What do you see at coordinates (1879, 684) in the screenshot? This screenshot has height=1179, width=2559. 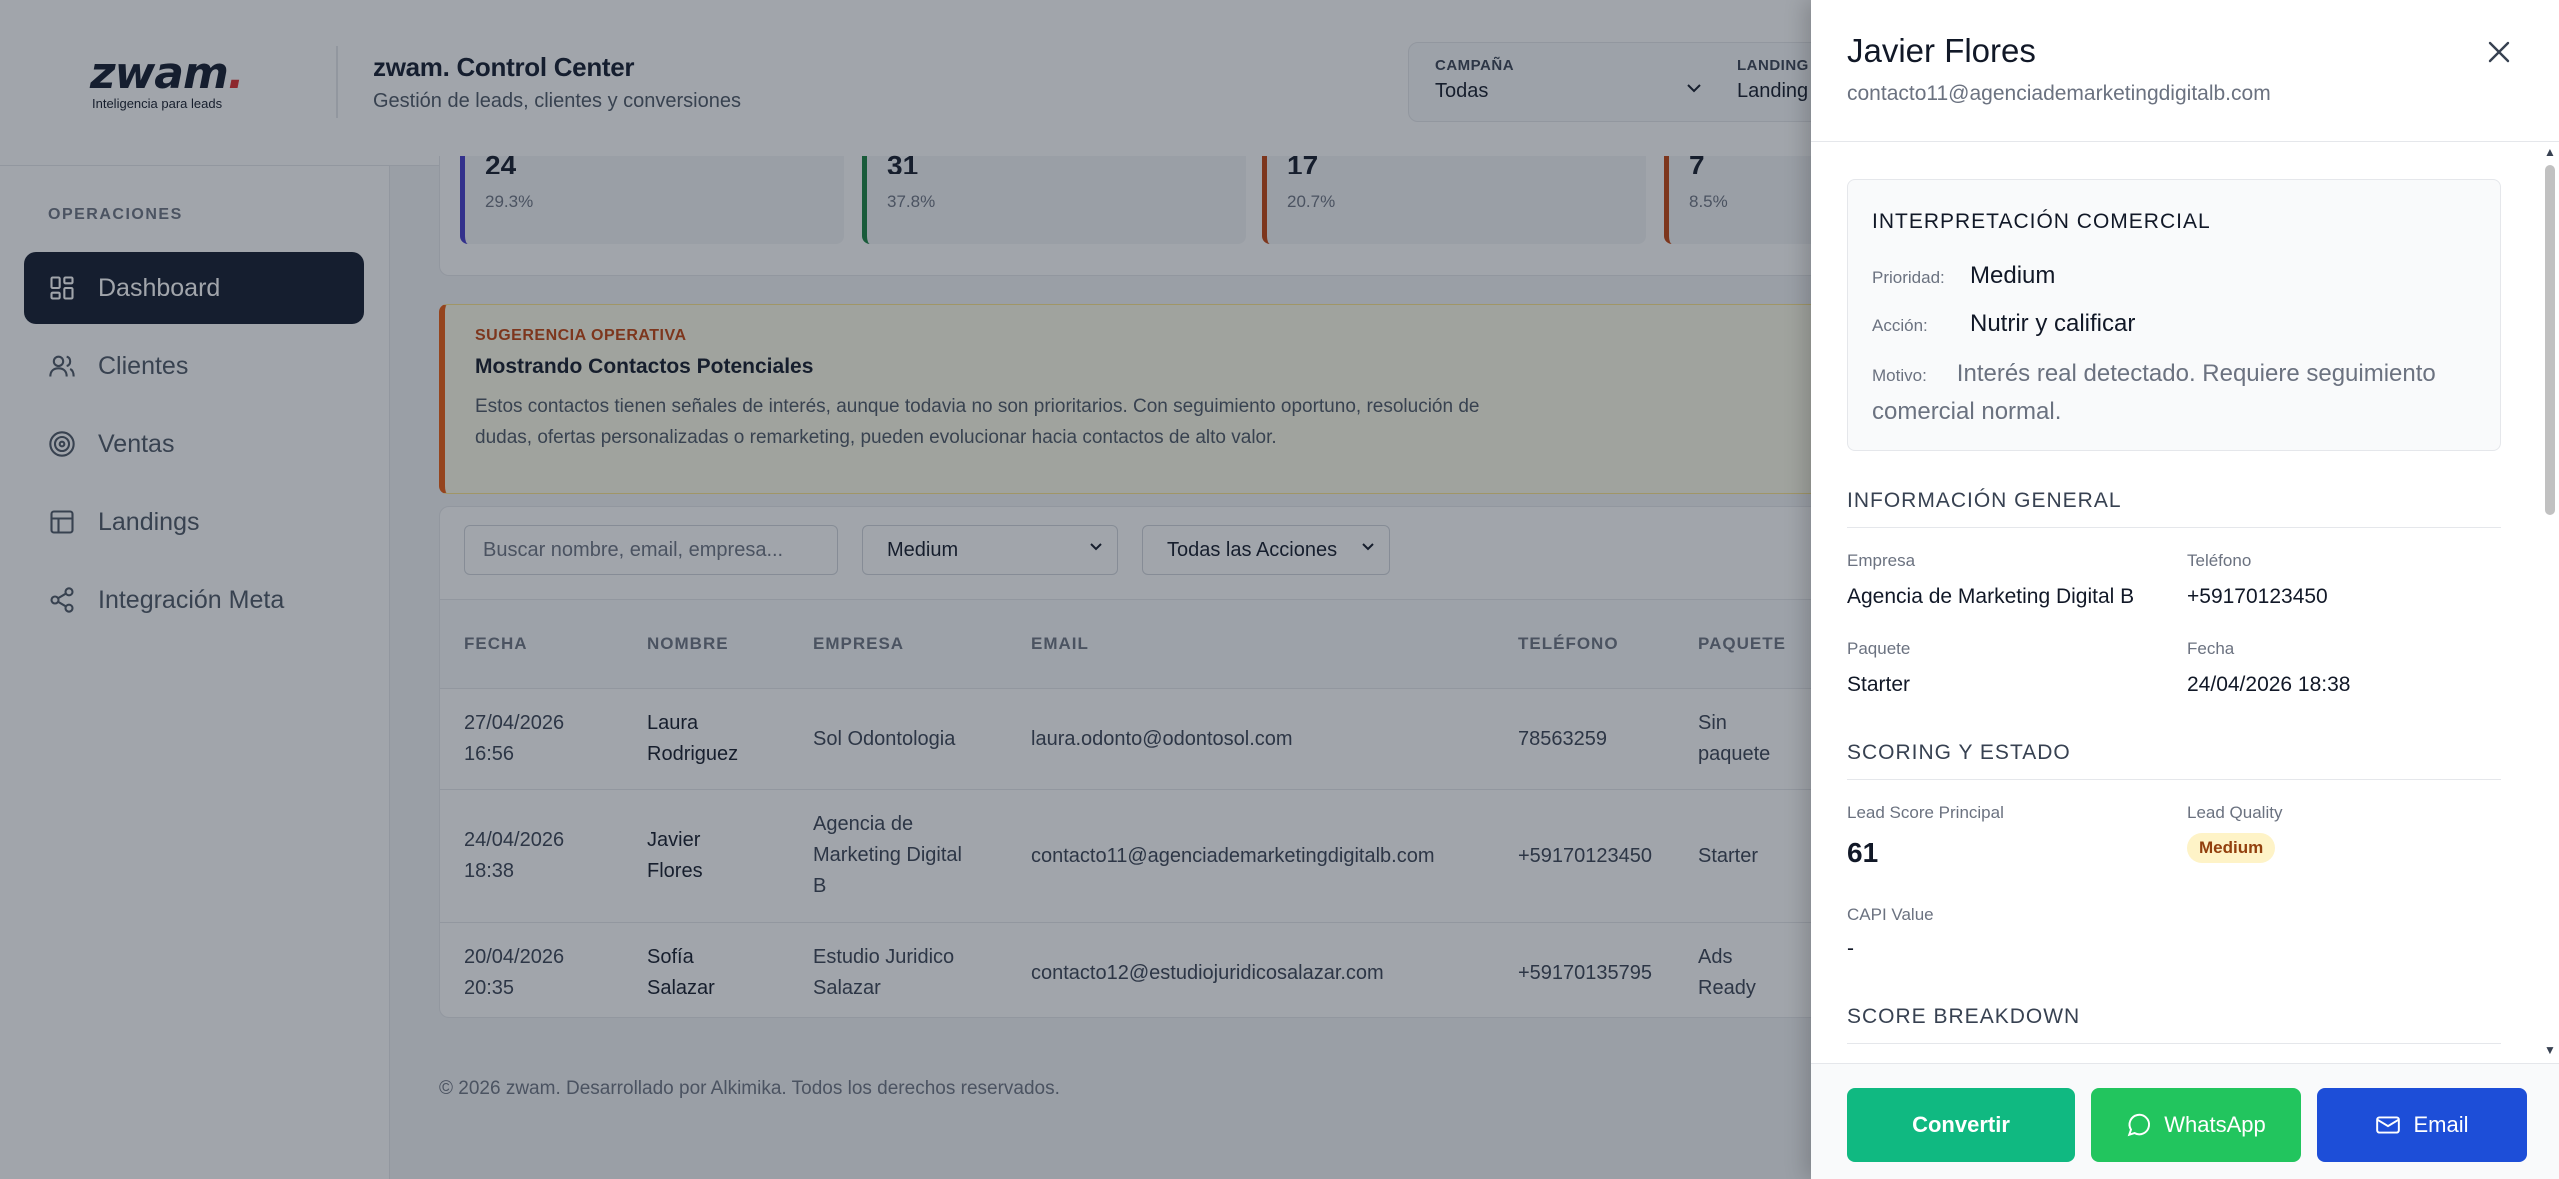 I see `package-value: Starter` at bounding box center [1879, 684].